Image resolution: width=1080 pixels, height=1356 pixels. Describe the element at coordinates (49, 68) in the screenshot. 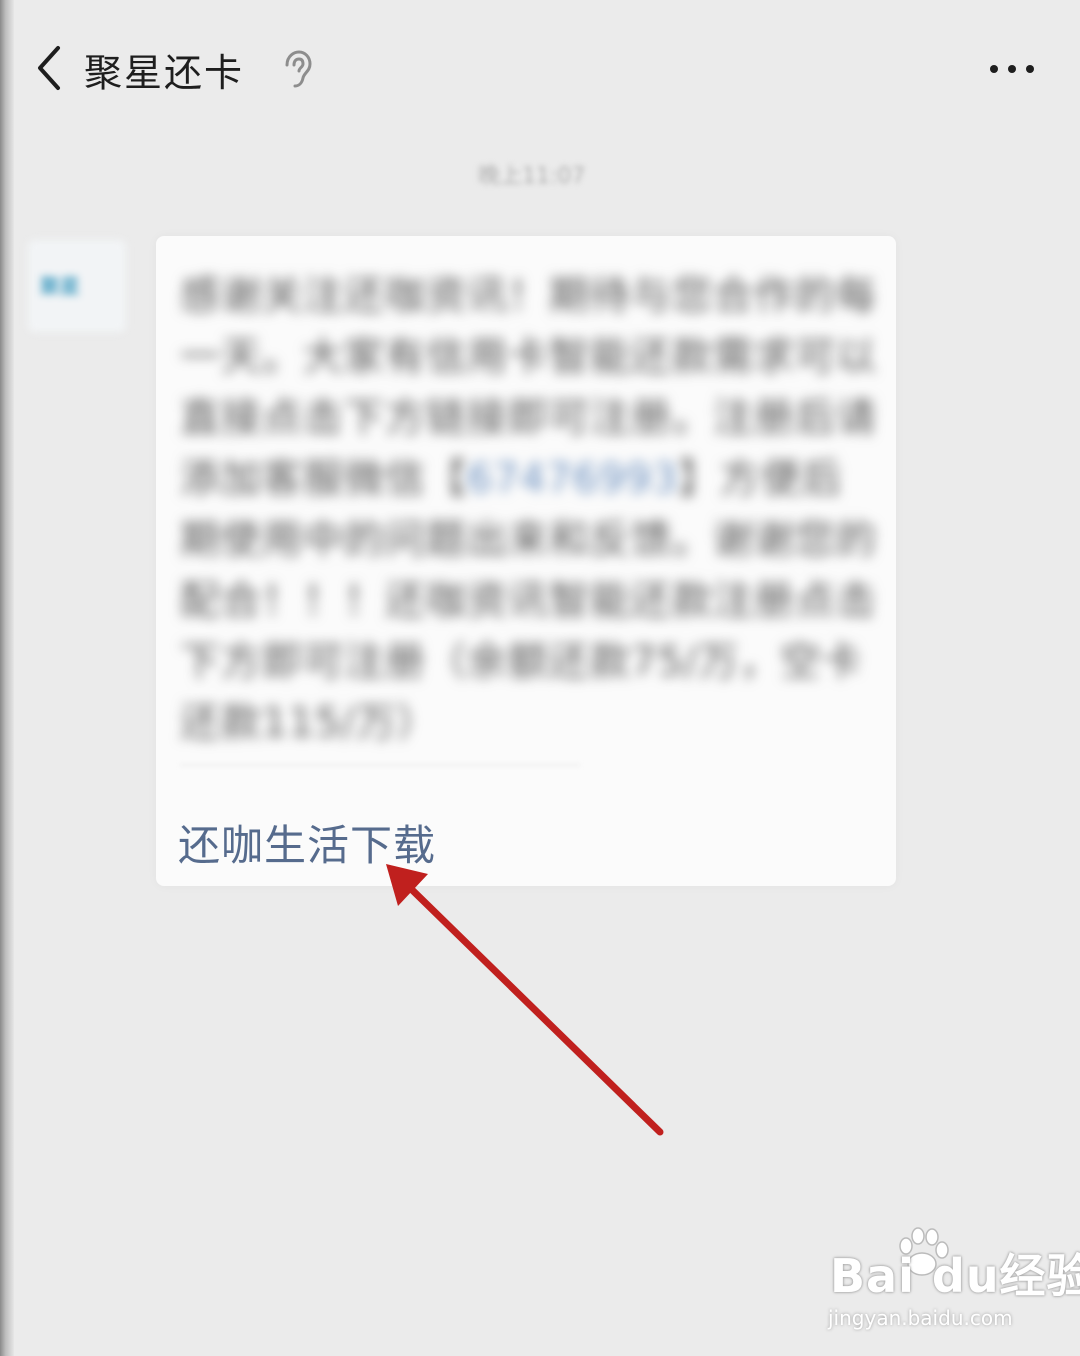

I see `chevron-left-icon` at that location.